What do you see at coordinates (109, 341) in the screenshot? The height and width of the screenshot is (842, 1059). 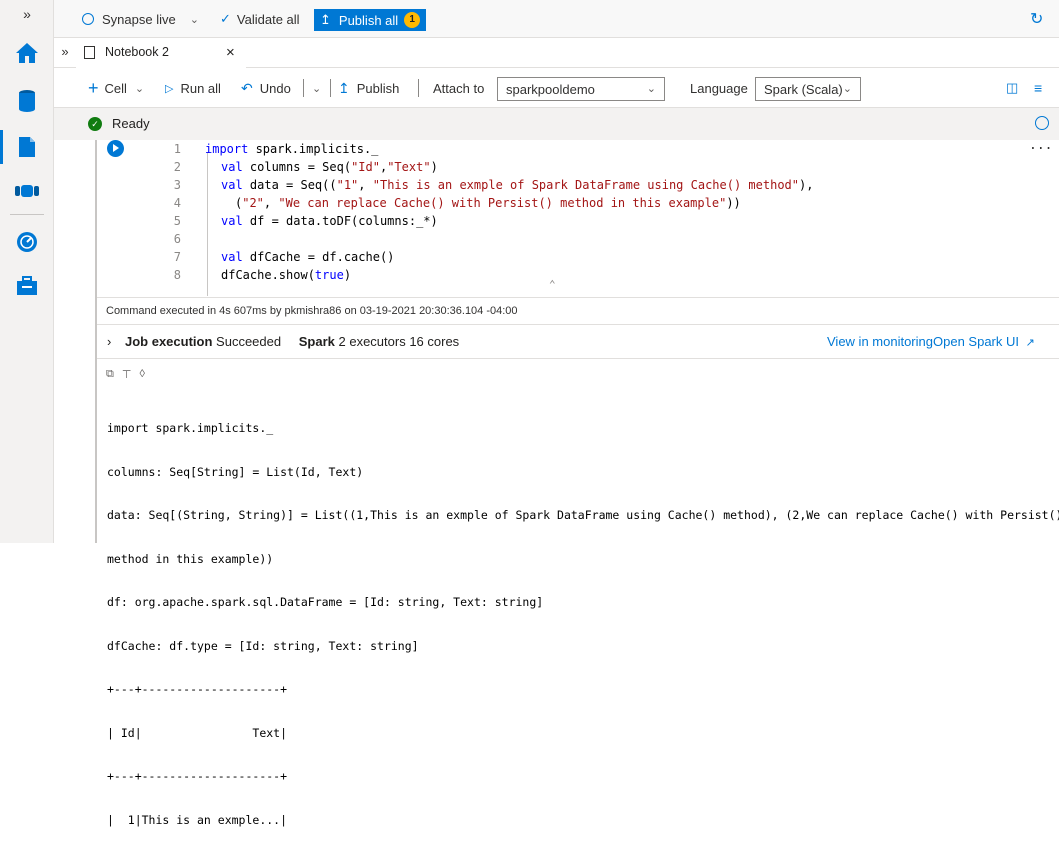 I see `expand-job-chevron-icon: ›` at bounding box center [109, 341].